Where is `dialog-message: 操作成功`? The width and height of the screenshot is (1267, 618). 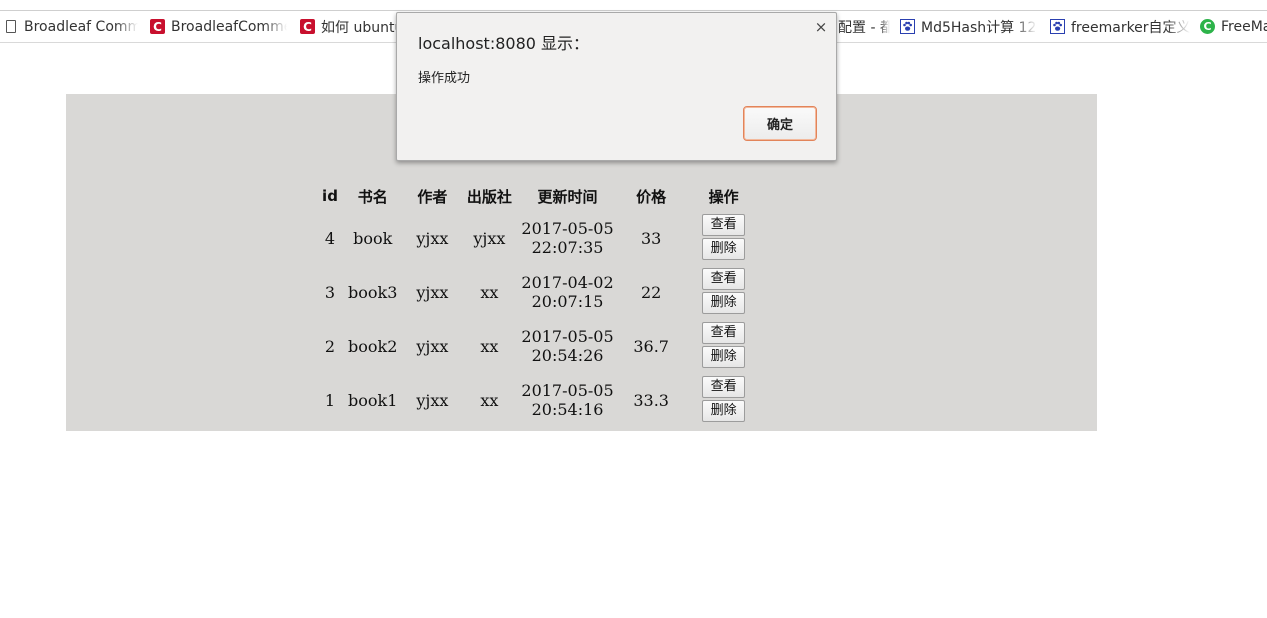 dialog-message: 操作成功 is located at coordinates (444, 78).